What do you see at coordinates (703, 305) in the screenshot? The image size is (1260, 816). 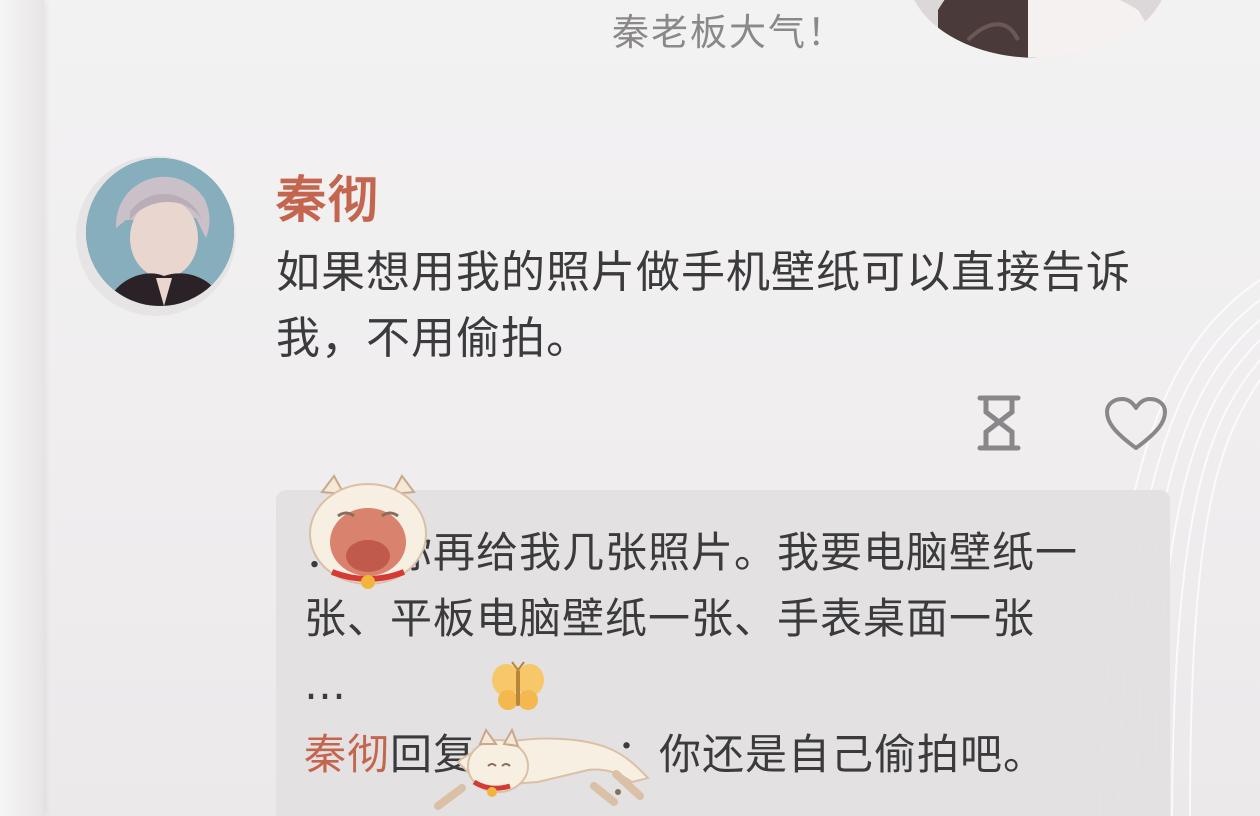 I see `comment-text: 如果想用我的照片做手机壁纸可以直接告诉我，不用偷拍。` at bounding box center [703, 305].